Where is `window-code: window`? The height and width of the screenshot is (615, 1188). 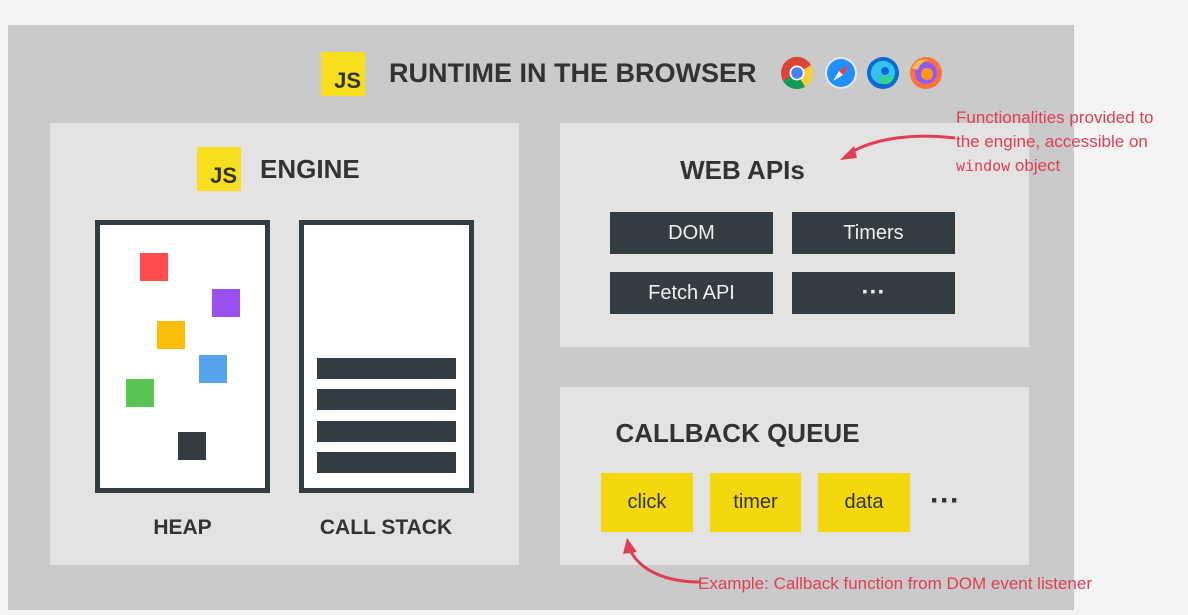 window-code: window is located at coordinates (983, 166).